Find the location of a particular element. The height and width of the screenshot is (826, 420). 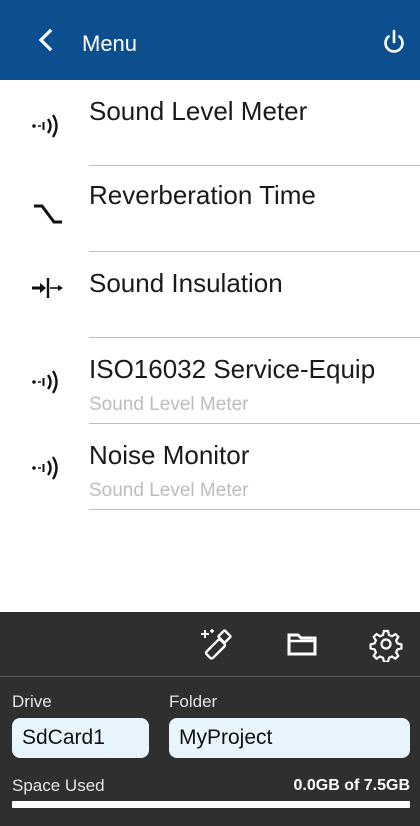

chevron-left-icon is located at coordinates (46, 40).